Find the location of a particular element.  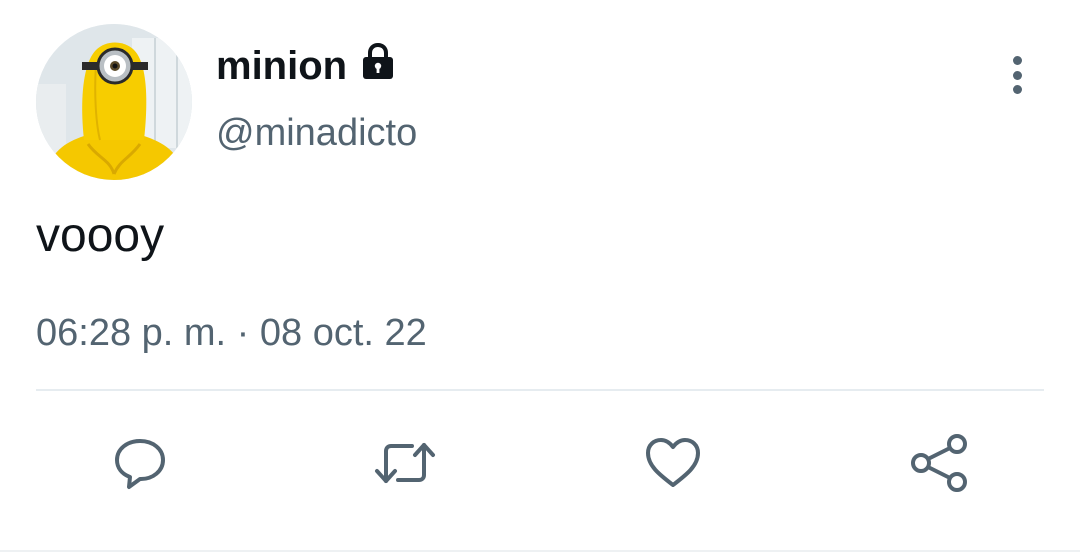

name-row: minion is located at coordinates (307, 66).